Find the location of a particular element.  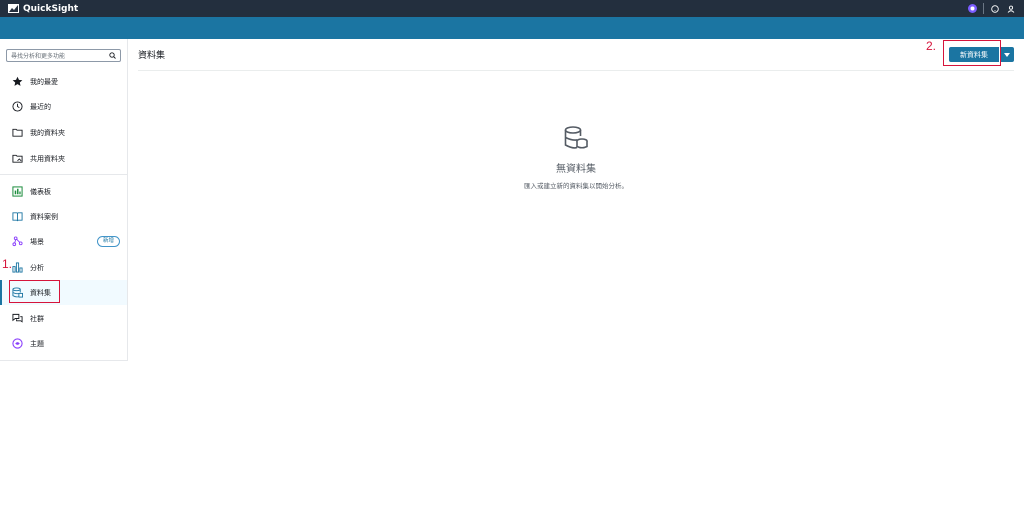

search-input: 尋找分析和更多功能 is located at coordinates (63, 55).